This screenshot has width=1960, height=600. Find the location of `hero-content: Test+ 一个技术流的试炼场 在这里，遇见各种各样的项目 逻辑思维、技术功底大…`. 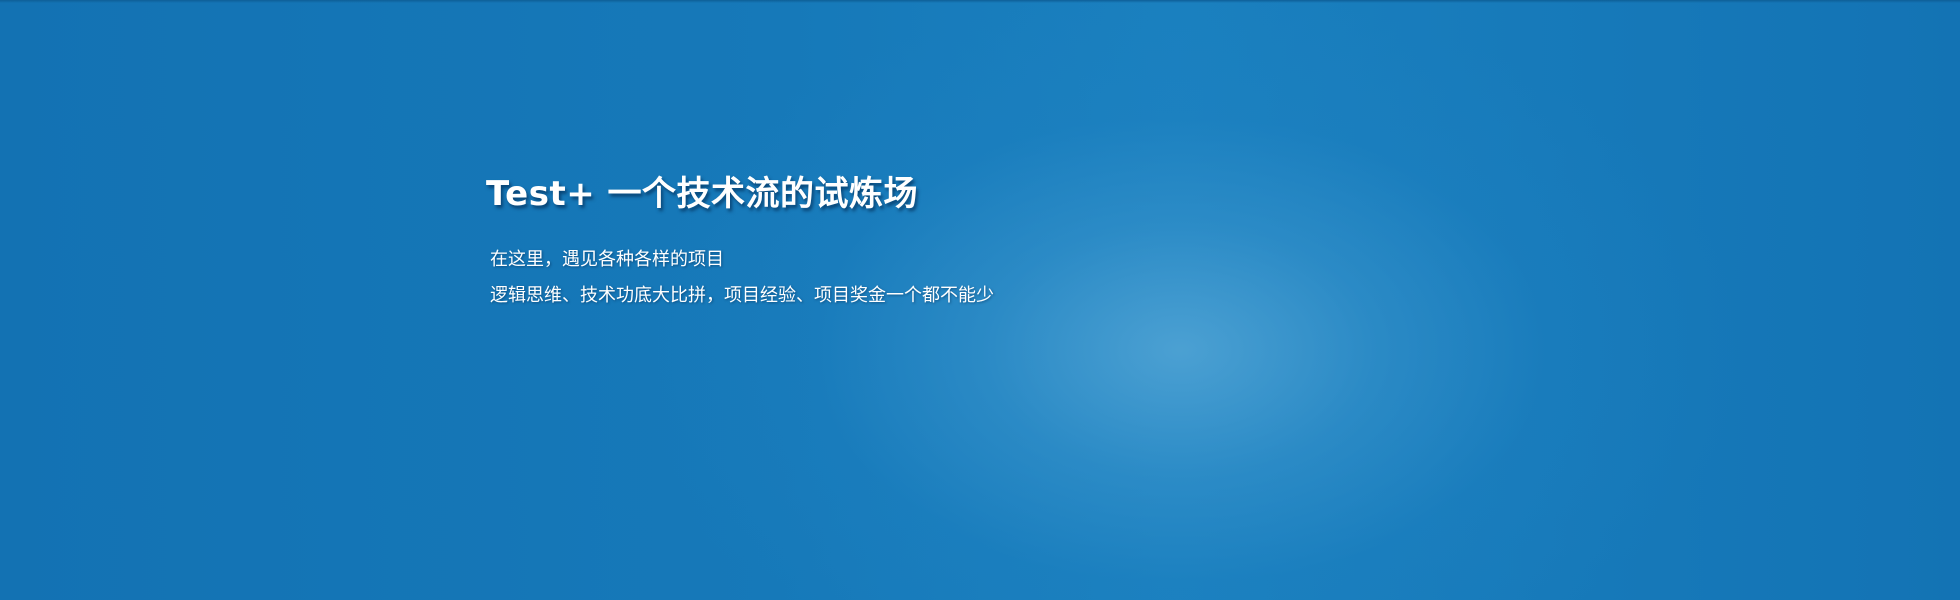

hero-content: Test+ 一个技术流的试炼场 在这里，遇见各种各样的项目 逻辑思维、技术功底大… is located at coordinates (936, 243).